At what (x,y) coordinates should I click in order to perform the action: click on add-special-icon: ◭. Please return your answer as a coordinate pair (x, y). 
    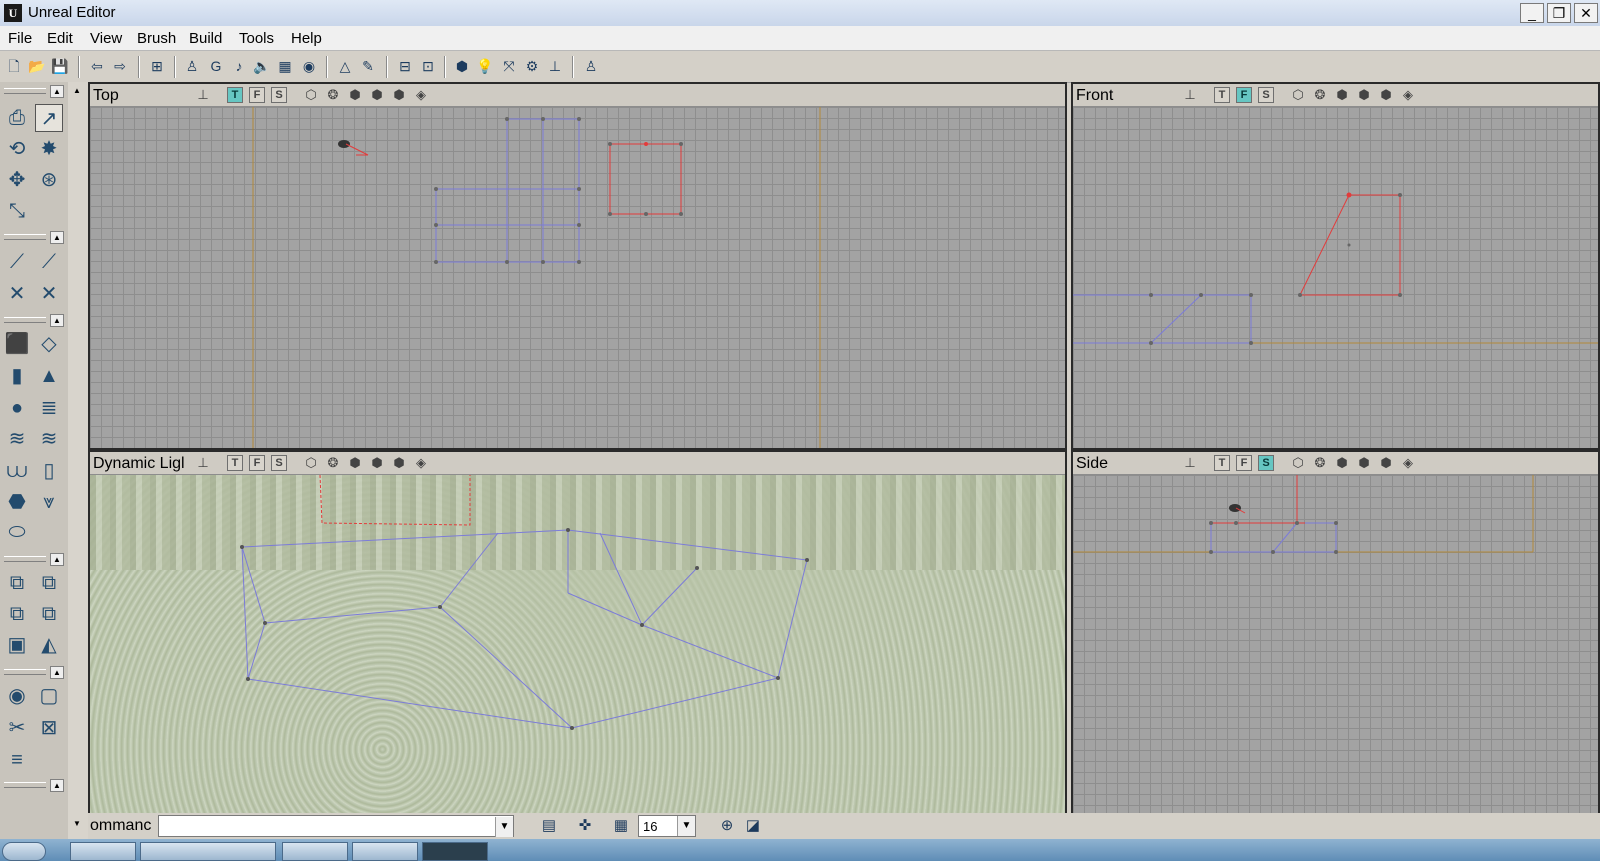
    Looking at the image, I should click on (49, 645).